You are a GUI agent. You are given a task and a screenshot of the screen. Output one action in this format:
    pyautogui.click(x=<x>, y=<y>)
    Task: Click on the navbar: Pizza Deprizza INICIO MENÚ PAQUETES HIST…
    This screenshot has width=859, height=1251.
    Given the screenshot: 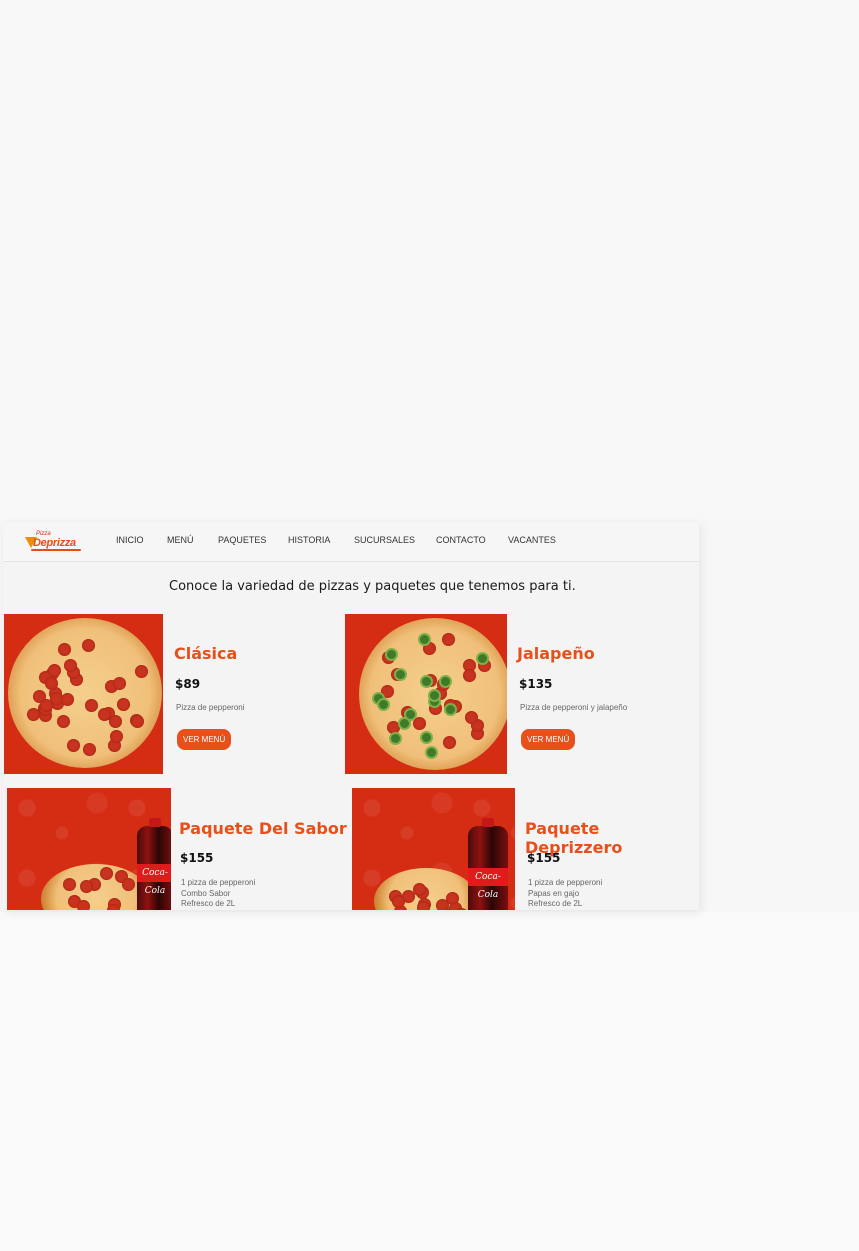 What is the action you would take?
    pyautogui.click(x=351, y=542)
    